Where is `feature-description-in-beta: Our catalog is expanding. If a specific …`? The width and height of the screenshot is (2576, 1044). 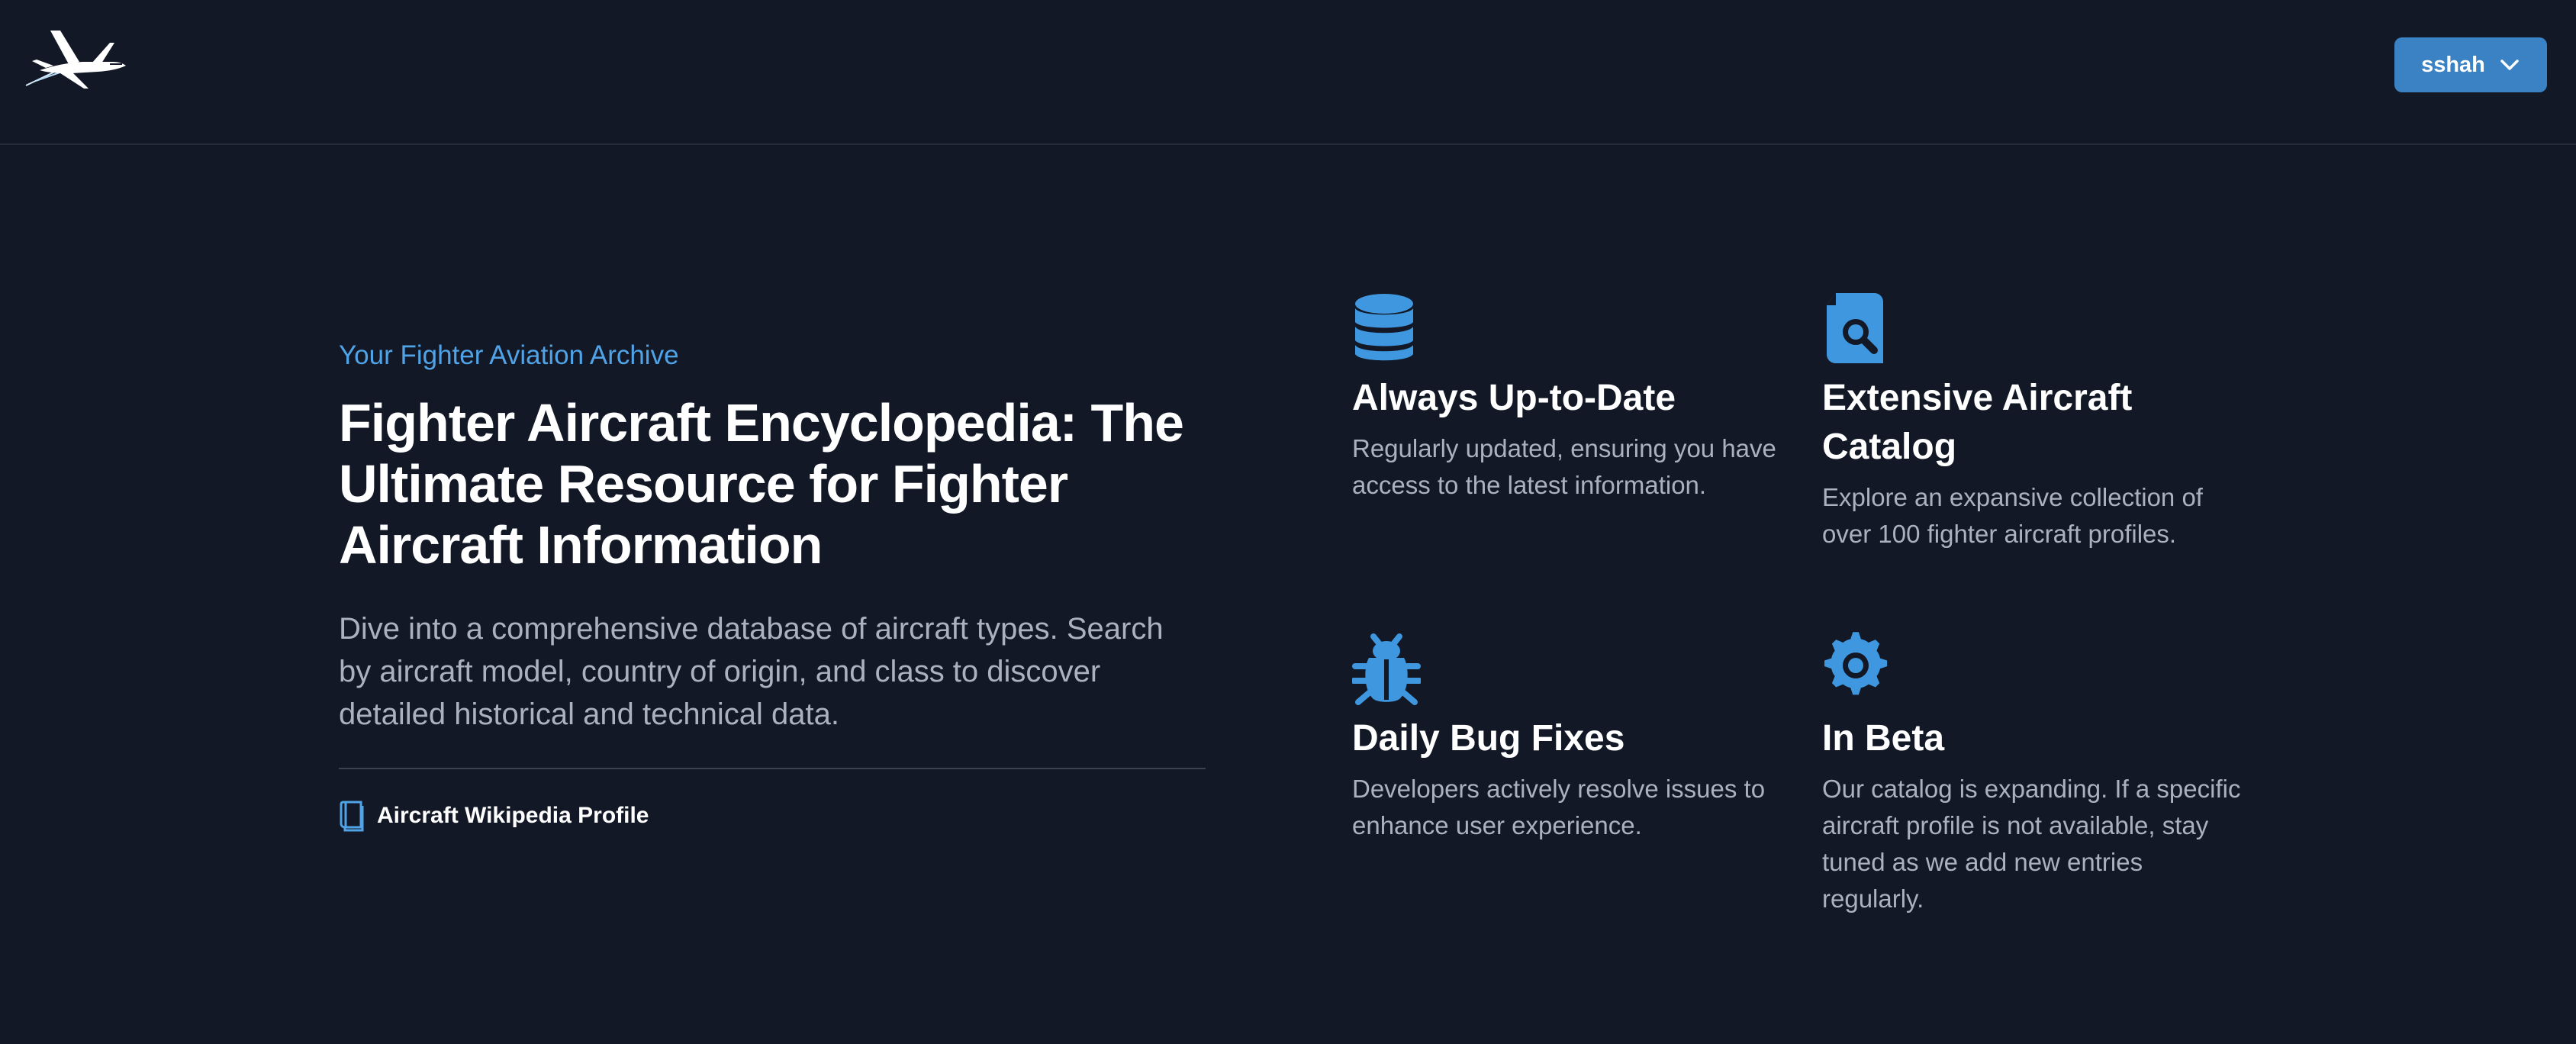
feature-description-in-beta: Our catalog is expanding. If a specific … is located at coordinates (2031, 844).